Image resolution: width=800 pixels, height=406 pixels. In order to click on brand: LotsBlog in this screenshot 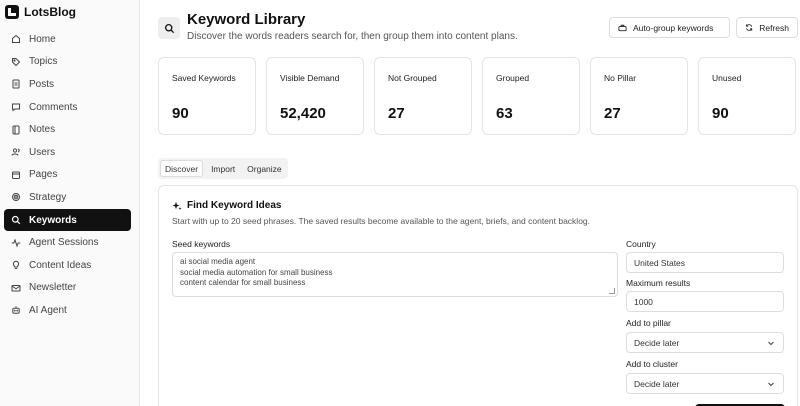, I will do `click(40, 12)`.